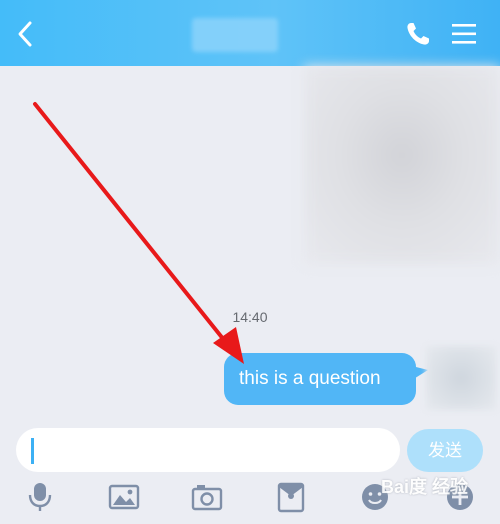  What do you see at coordinates (291, 497) in the screenshot?
I see `red-packet-icon` at bounding box center [291, 497].